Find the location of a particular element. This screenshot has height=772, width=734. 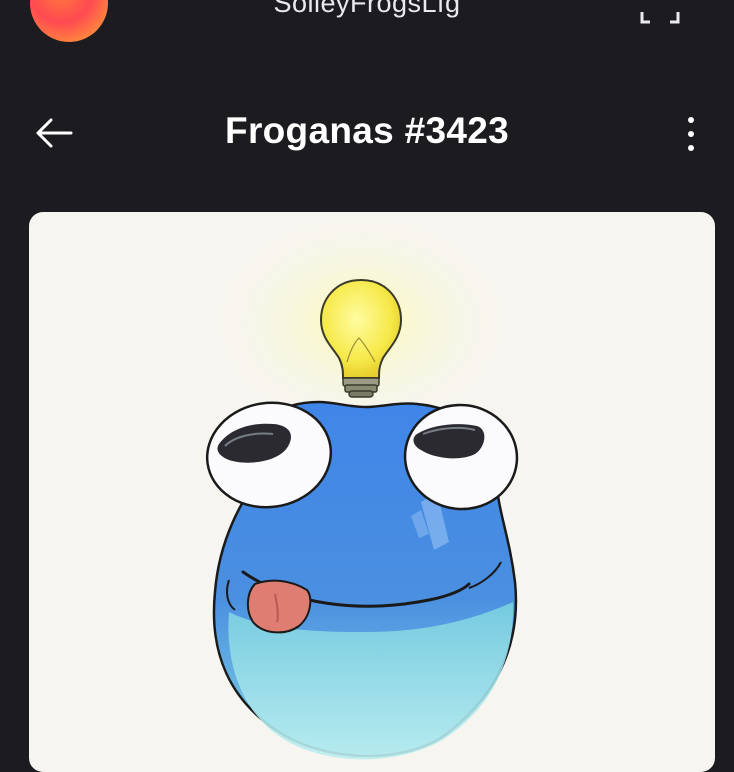

top-bar: SolleyFrogsLfg is located at coordinates (367, 30).